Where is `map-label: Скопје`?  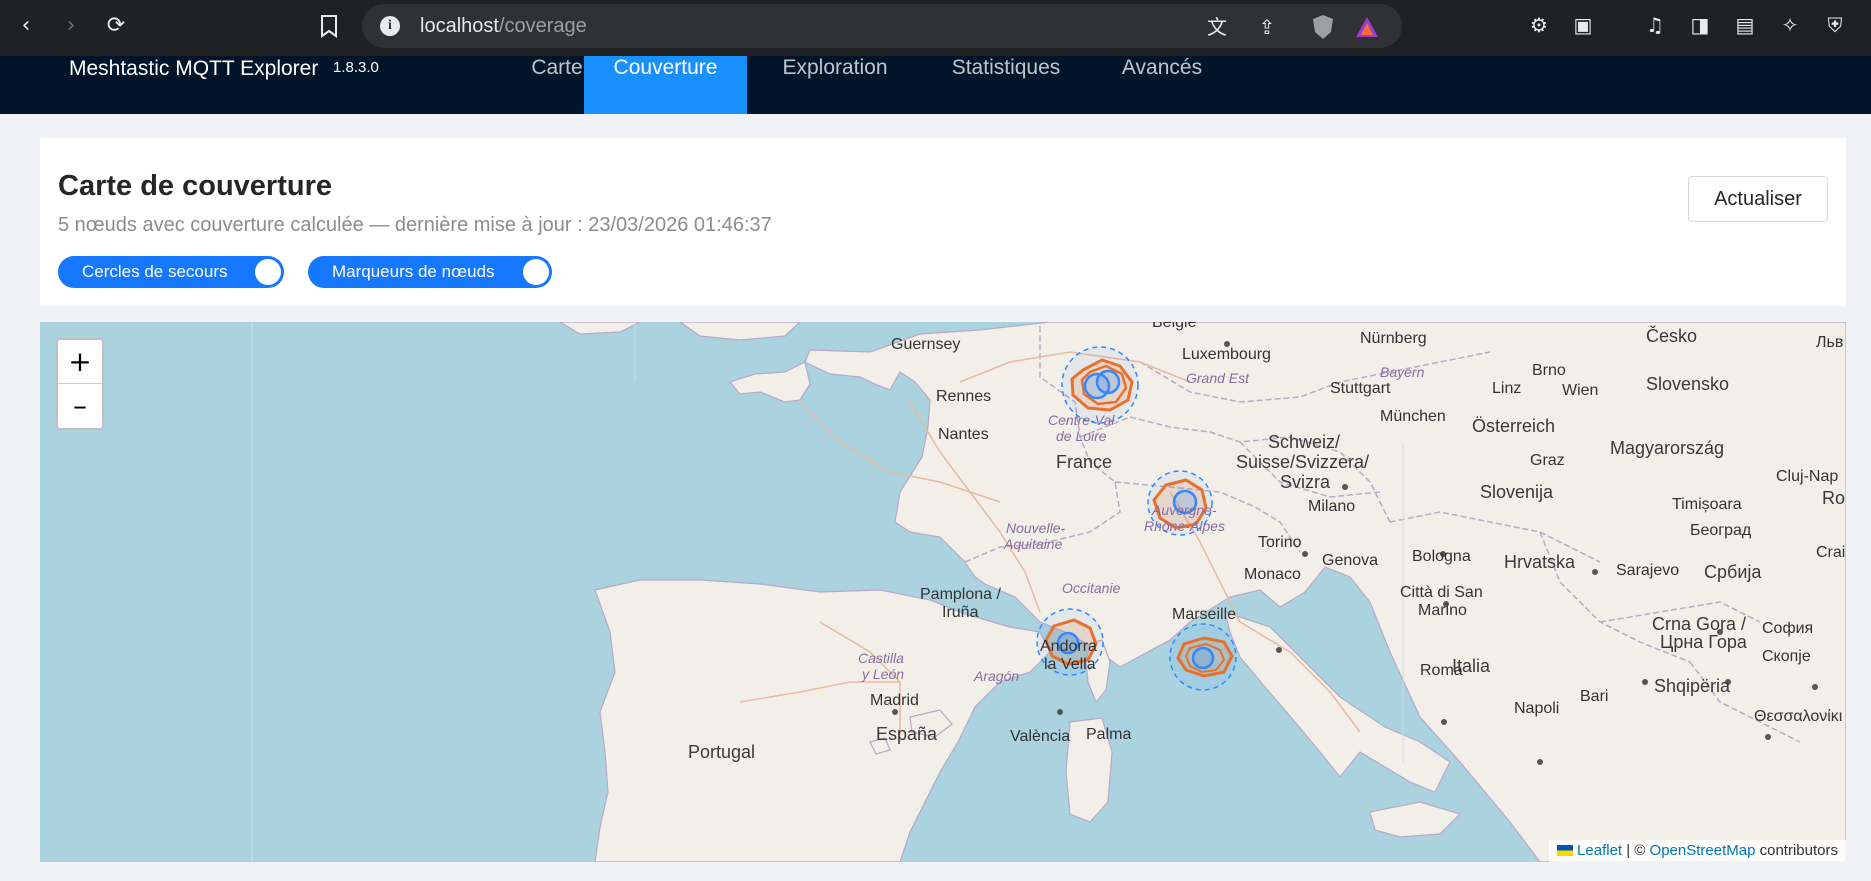 map-label: Скопје is located at coordinates (1786, 656).